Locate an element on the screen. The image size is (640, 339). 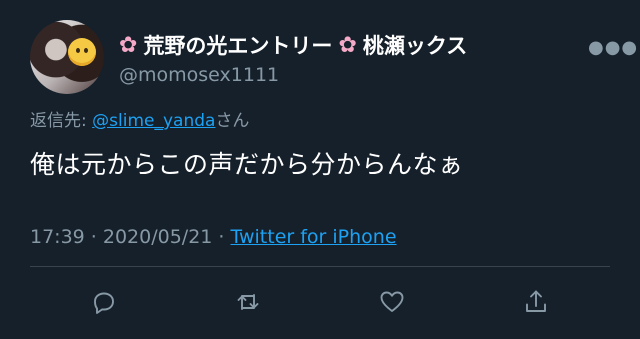
divider is located at coordinates (320, 266).